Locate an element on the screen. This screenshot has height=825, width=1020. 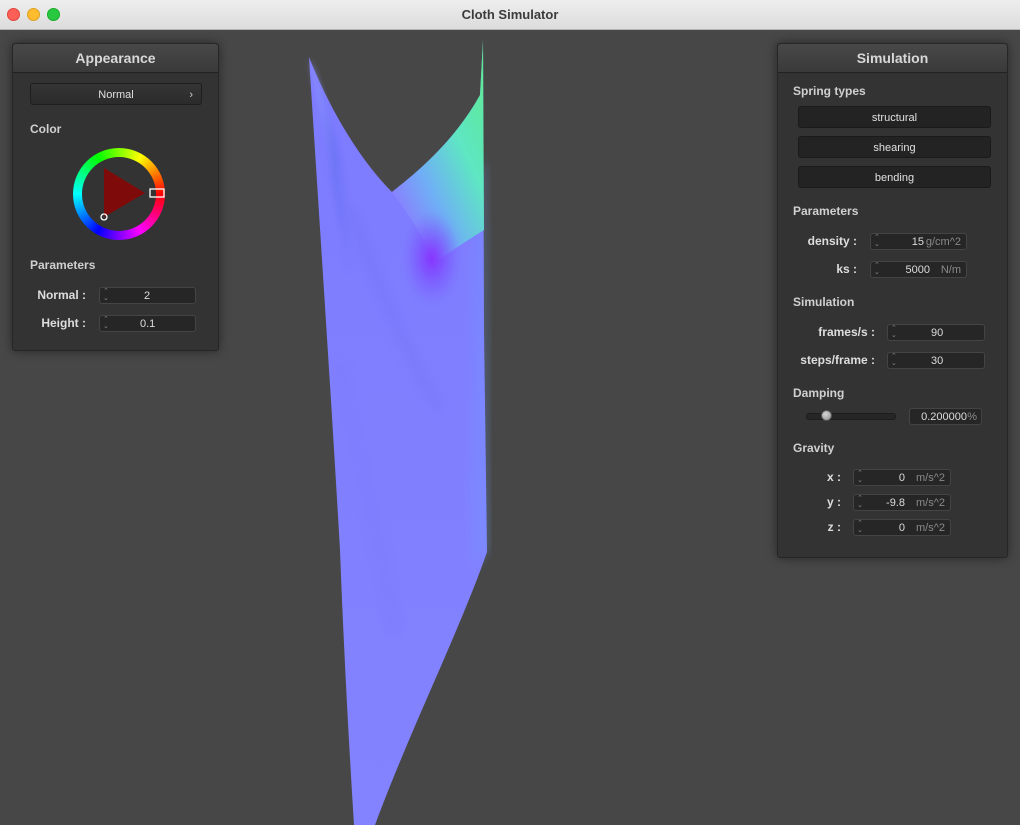
gravity-y-input: ⌃ ⌄ -9.8 m/s^2 is located at coordinates (902, 502).